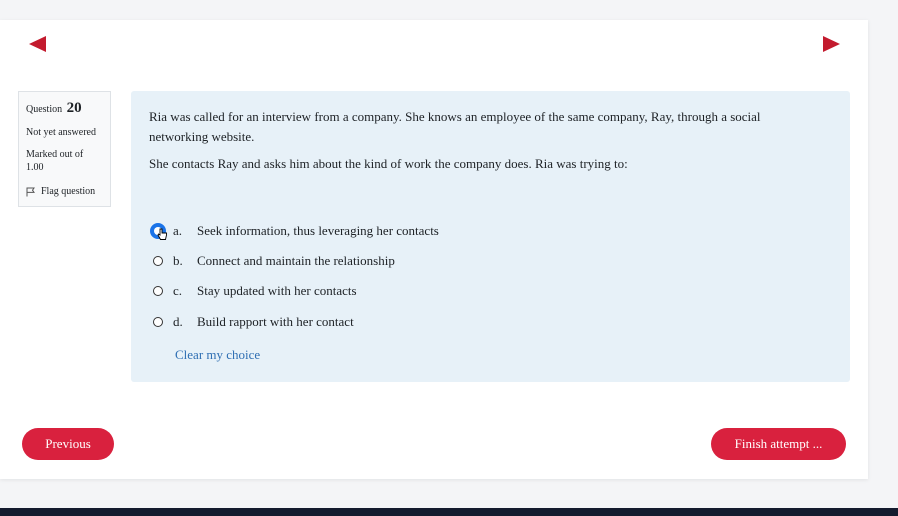 The width and height of the screenshot is (898, 516). What do you see at coordinates (64, 108) in the screenshot?
I see `question-number-row: Question 20` at bounding box center [64, 108].